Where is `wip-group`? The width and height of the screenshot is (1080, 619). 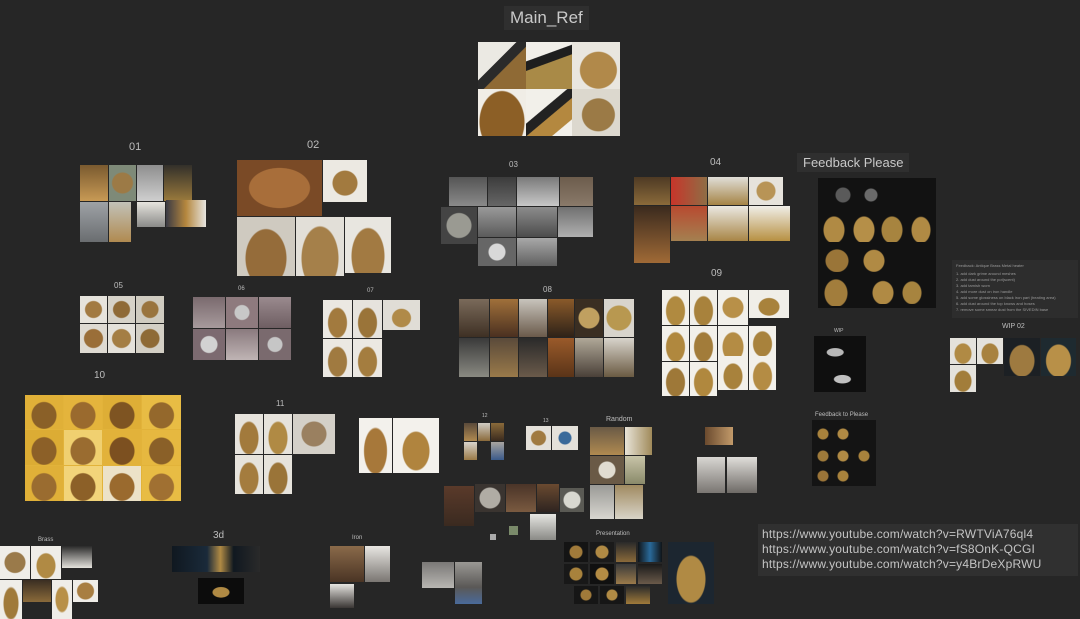
wip-group is located at coordinates (840, 364).